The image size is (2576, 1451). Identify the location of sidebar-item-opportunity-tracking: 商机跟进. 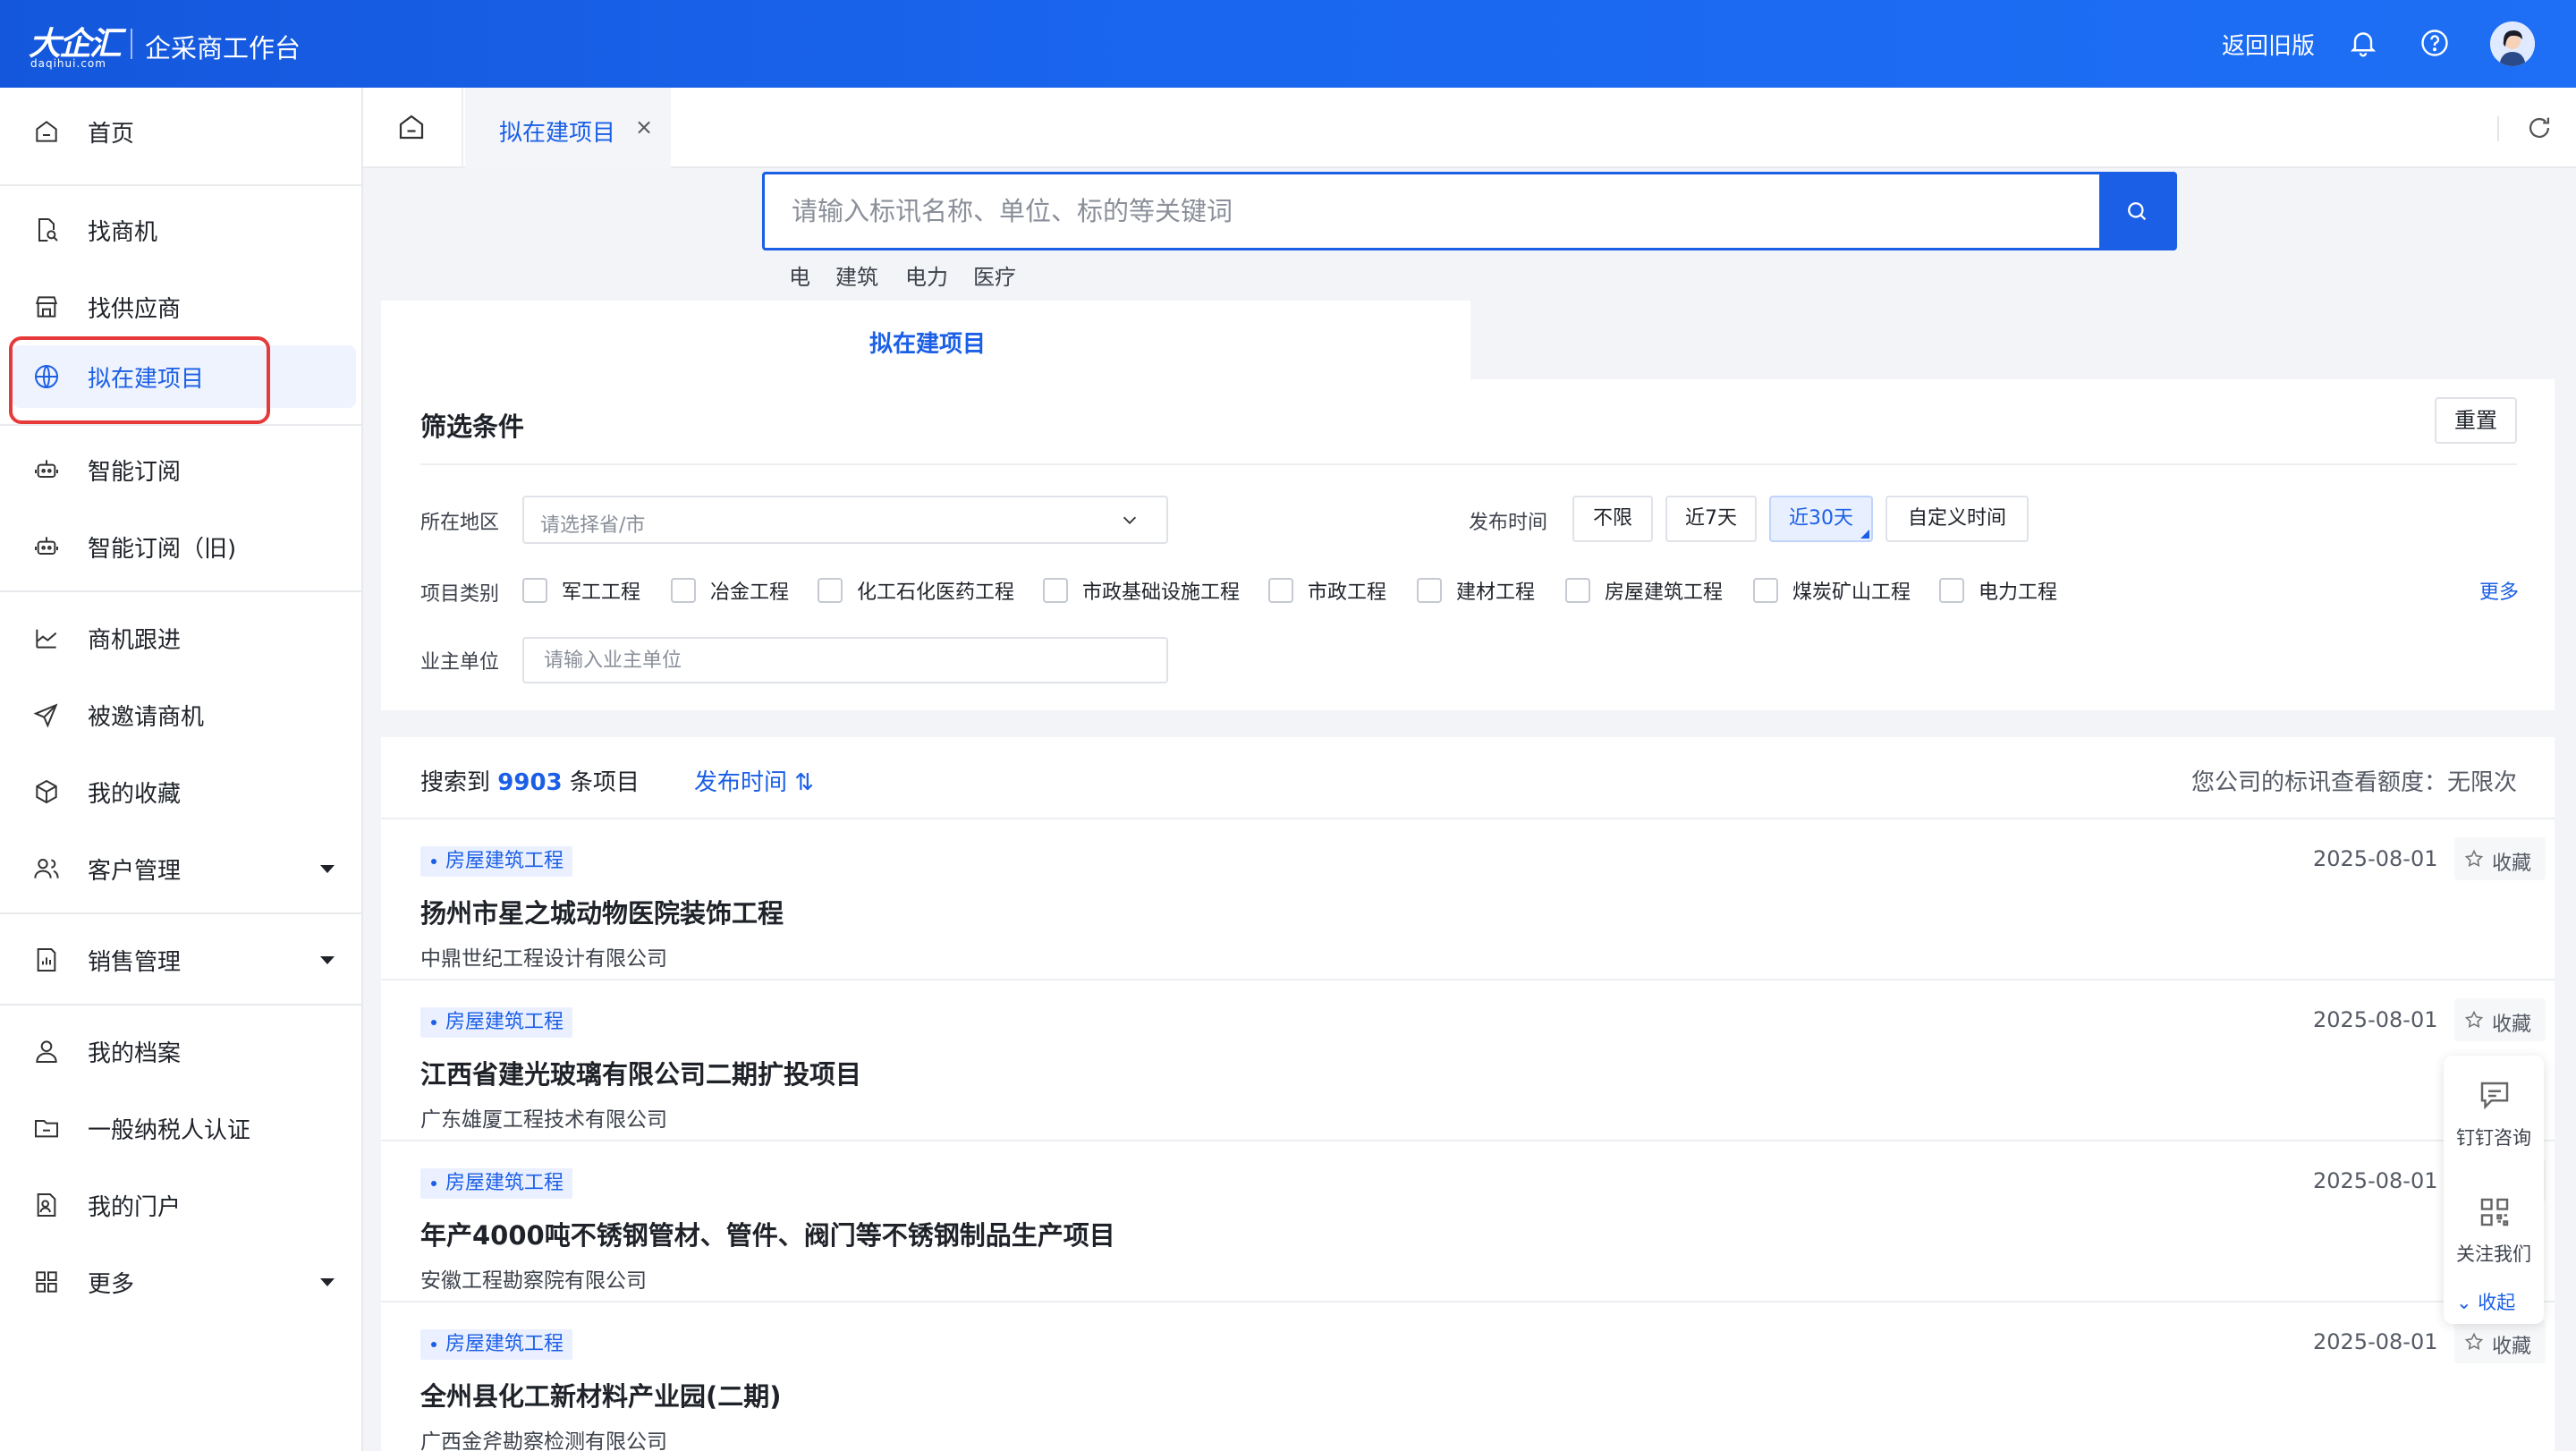
(184, 638).